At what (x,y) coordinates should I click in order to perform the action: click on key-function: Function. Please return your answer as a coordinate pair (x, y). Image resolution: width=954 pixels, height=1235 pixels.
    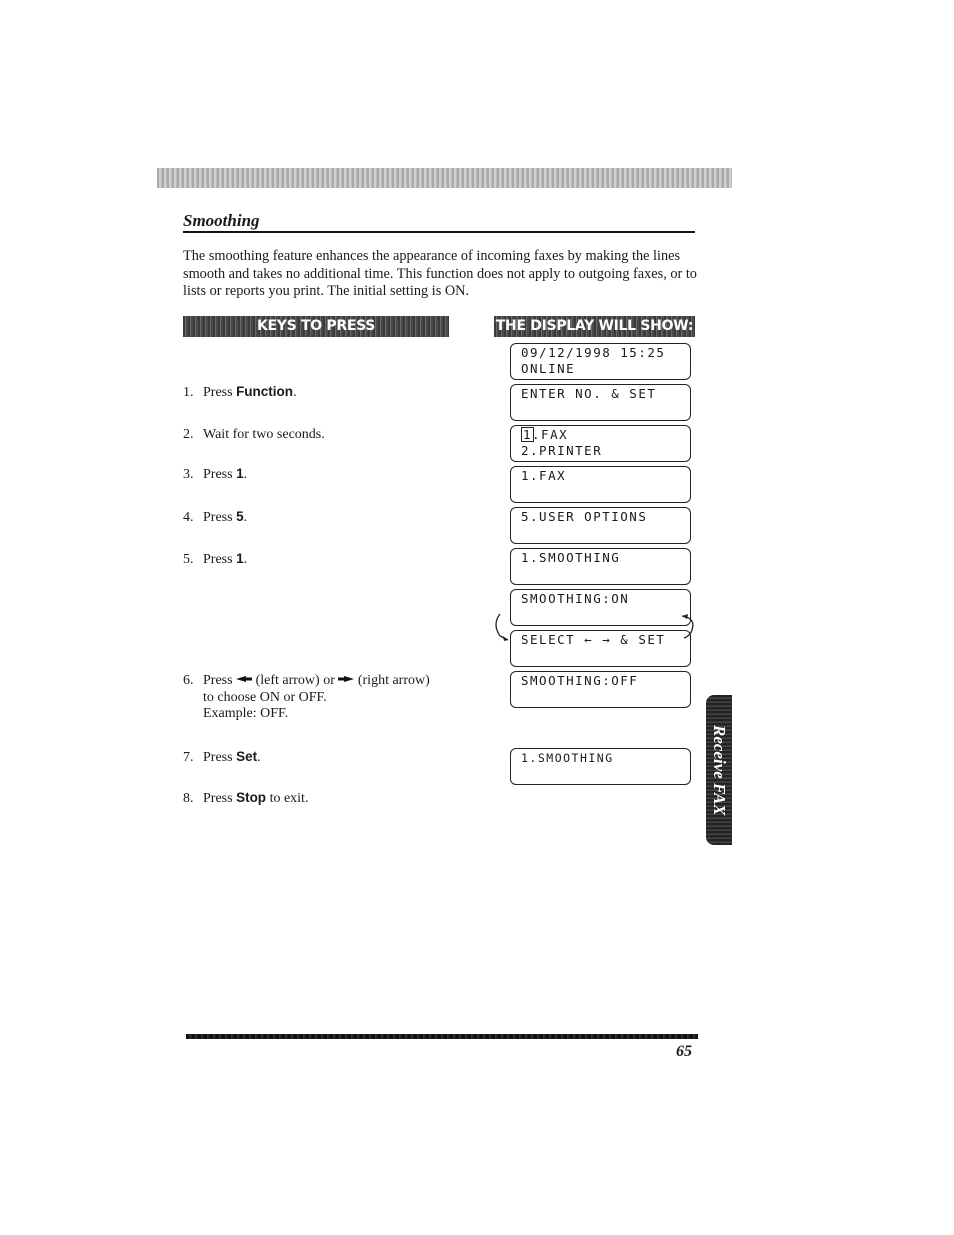
    Looking at the image, I should click on (265, 391).